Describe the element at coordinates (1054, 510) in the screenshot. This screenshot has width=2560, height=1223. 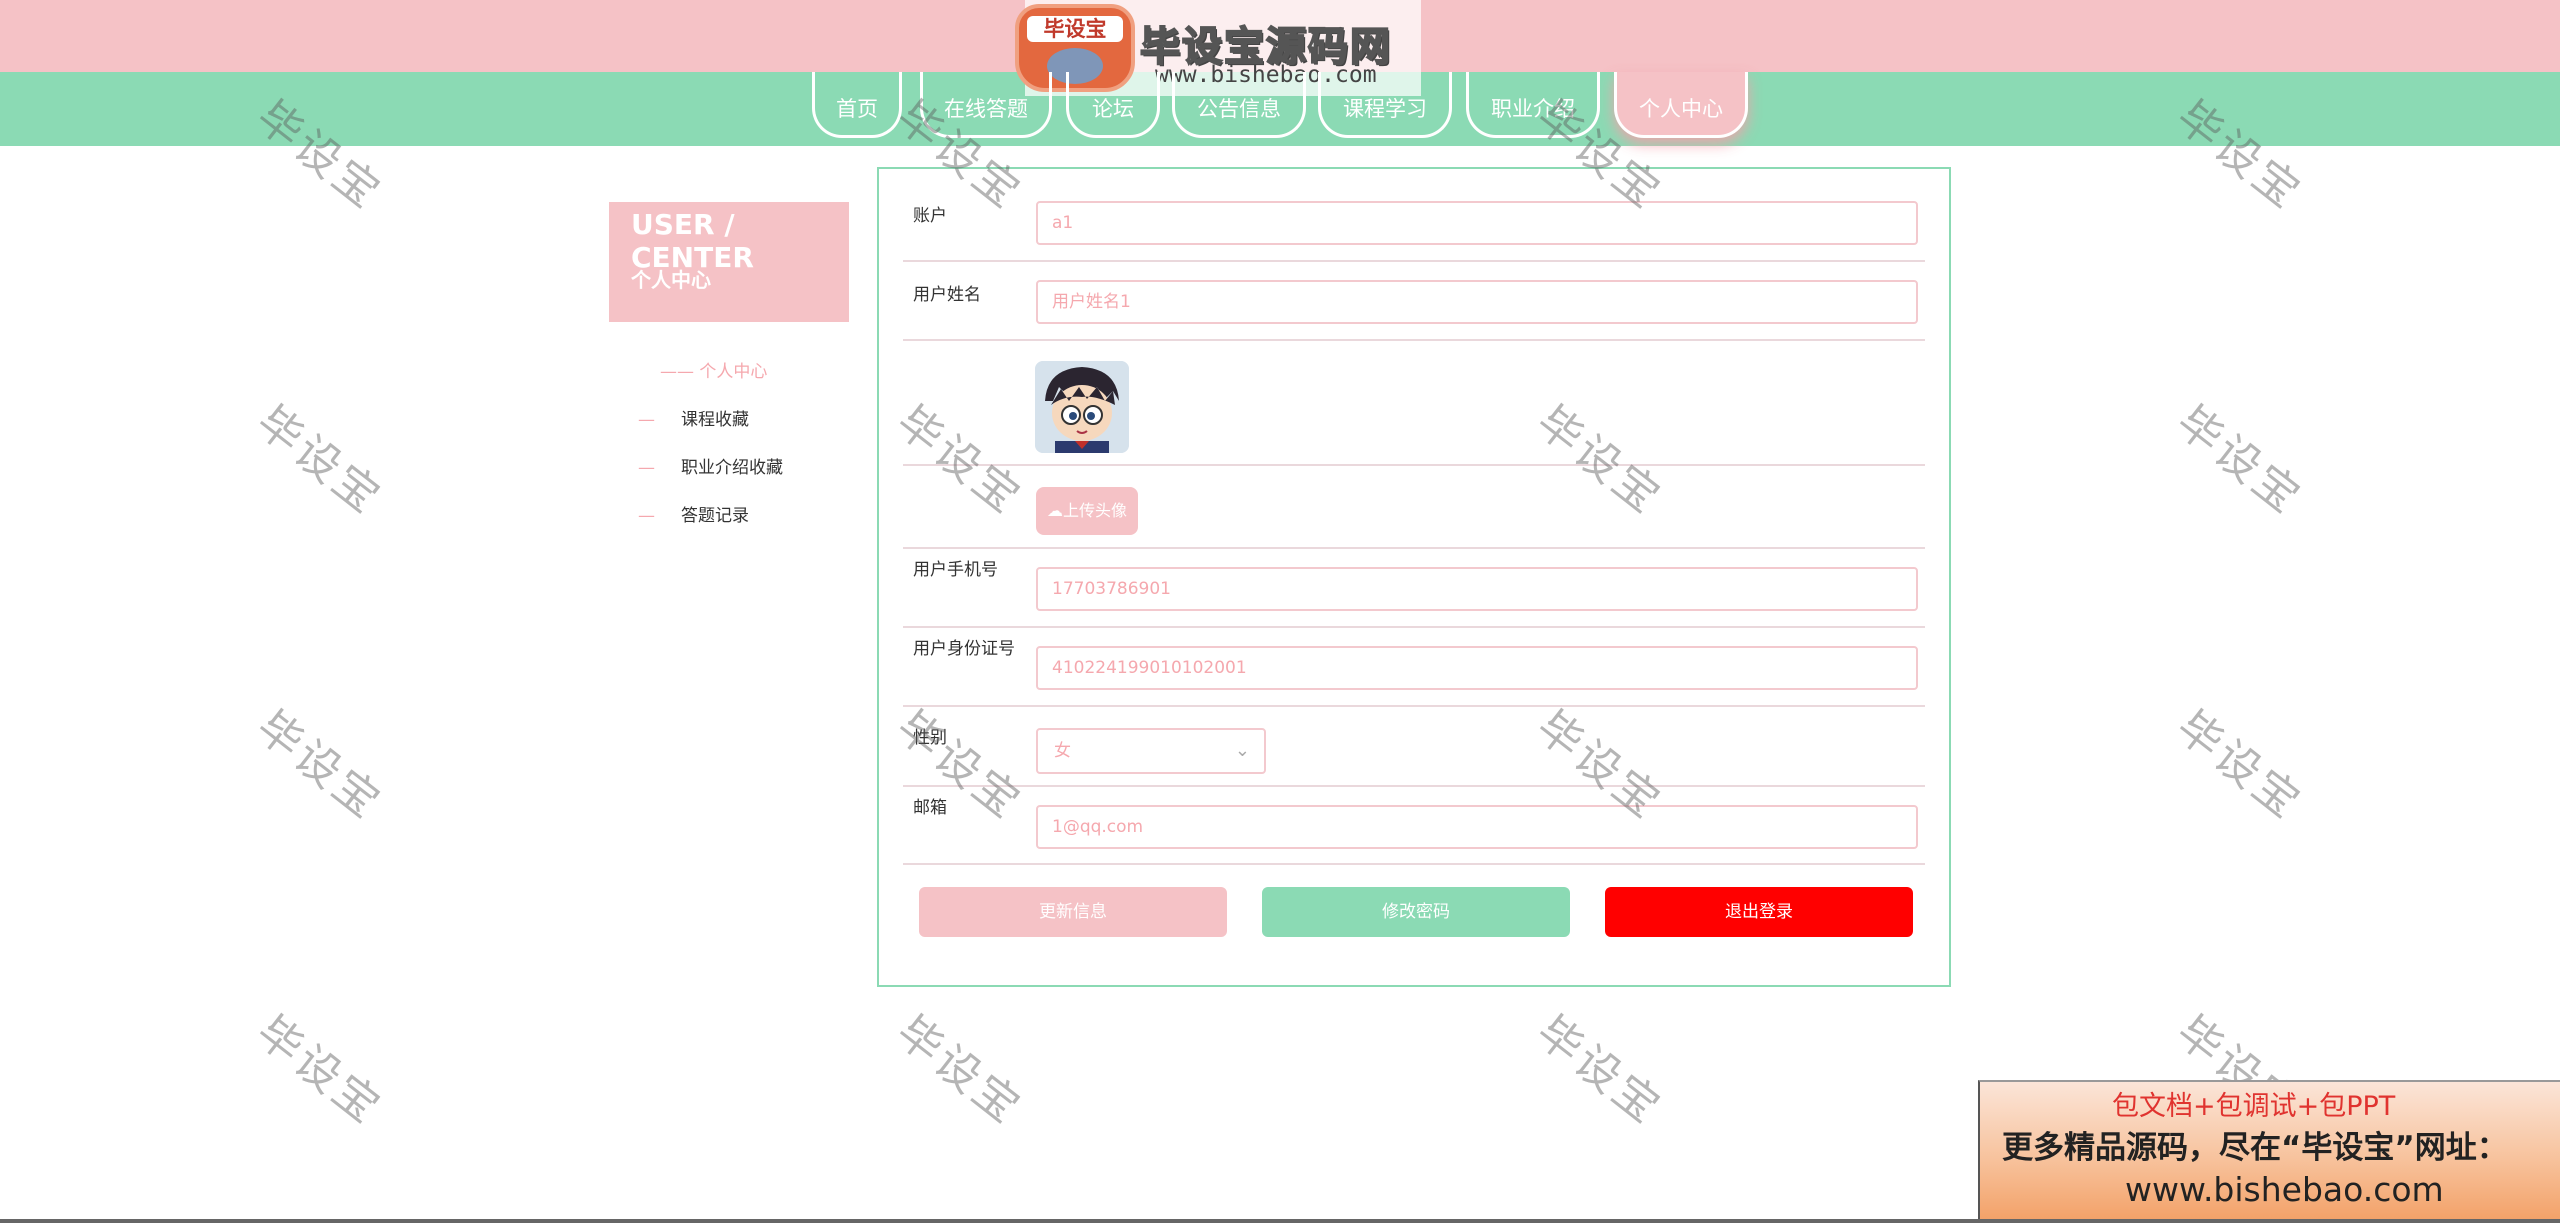
I see `cloud-upload-icon: ☁` at that location.